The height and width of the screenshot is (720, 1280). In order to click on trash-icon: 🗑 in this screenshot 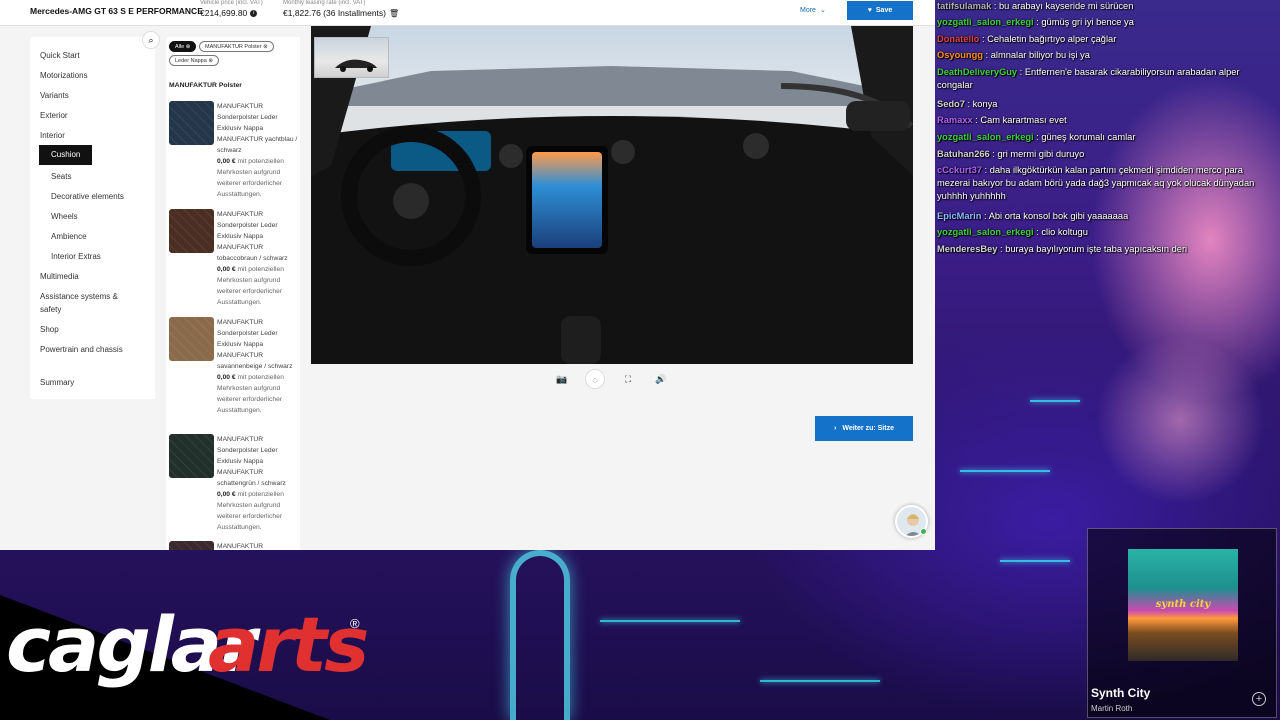, I will do `click(394, 13)`.